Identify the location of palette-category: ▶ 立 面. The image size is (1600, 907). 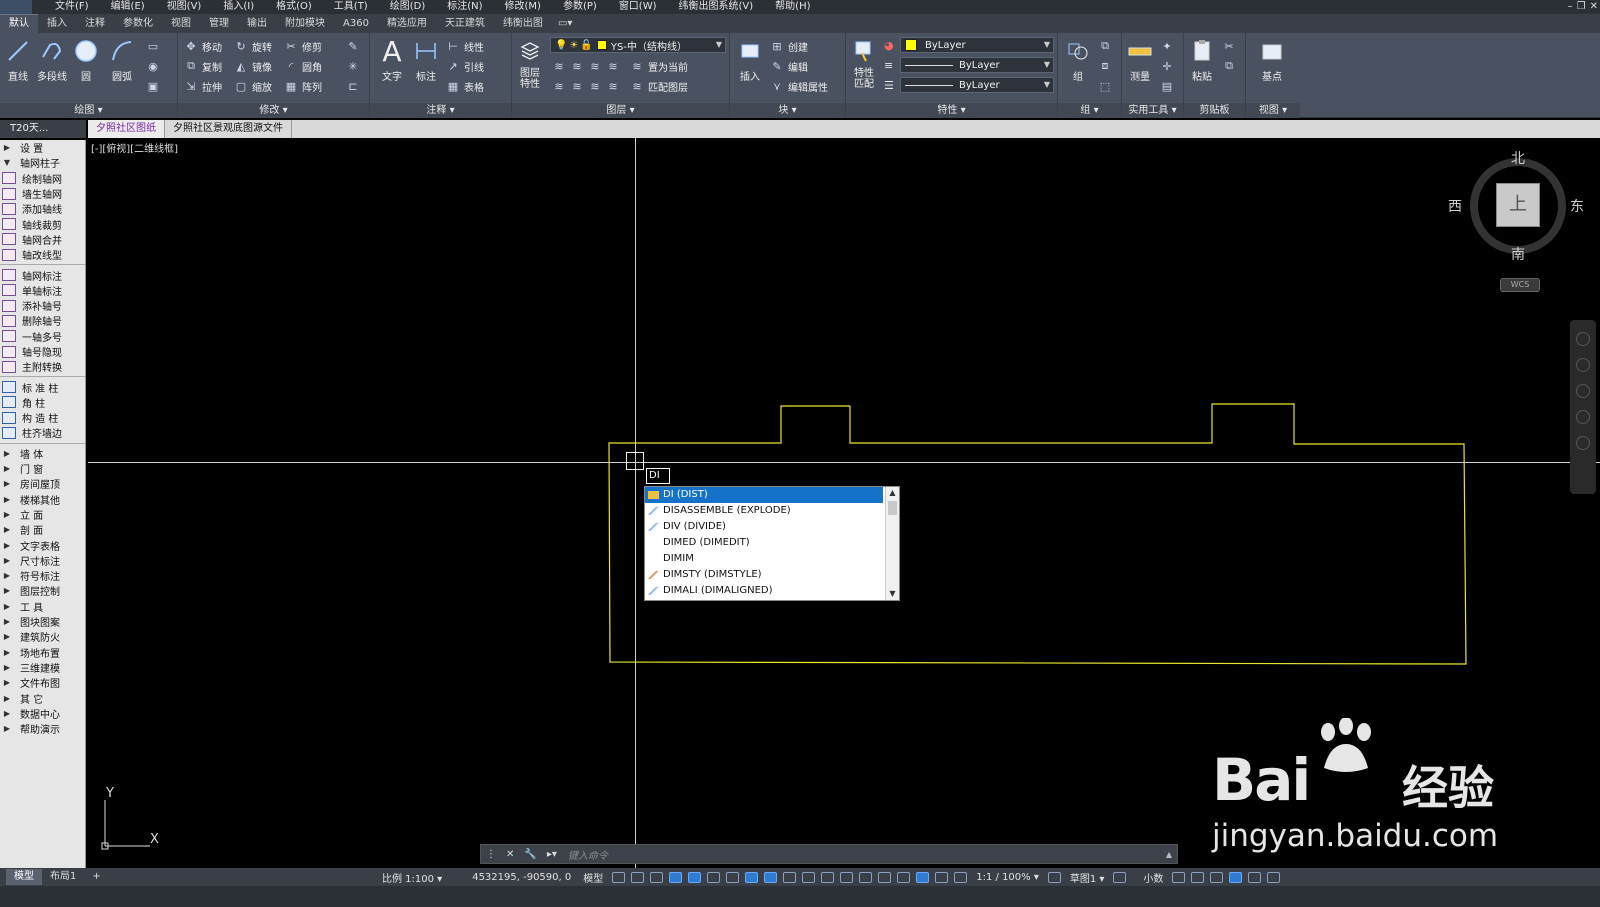
(42, 514).